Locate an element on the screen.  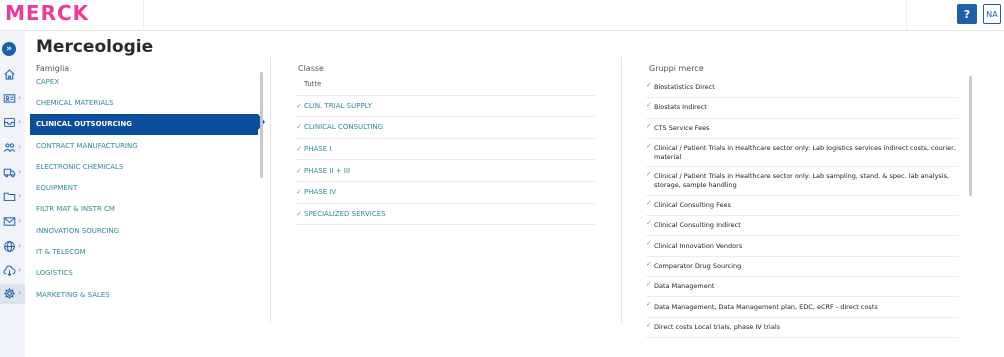
mail-icon is located at coordinates (9, 221).